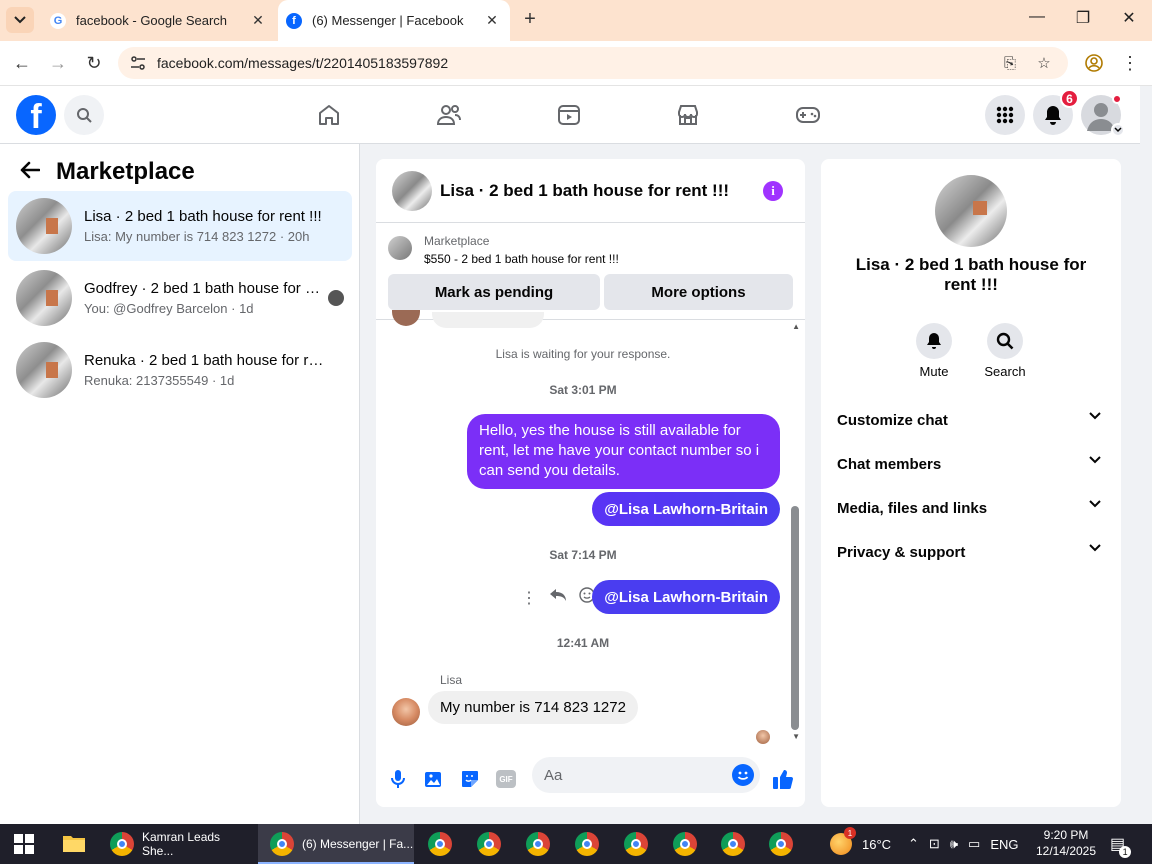  What do you see at coordinates (159, 380) in the screenshot?
I see `conversation-preview: Renuka: 2137355549 · 1d` at bounding box center [159, 380].